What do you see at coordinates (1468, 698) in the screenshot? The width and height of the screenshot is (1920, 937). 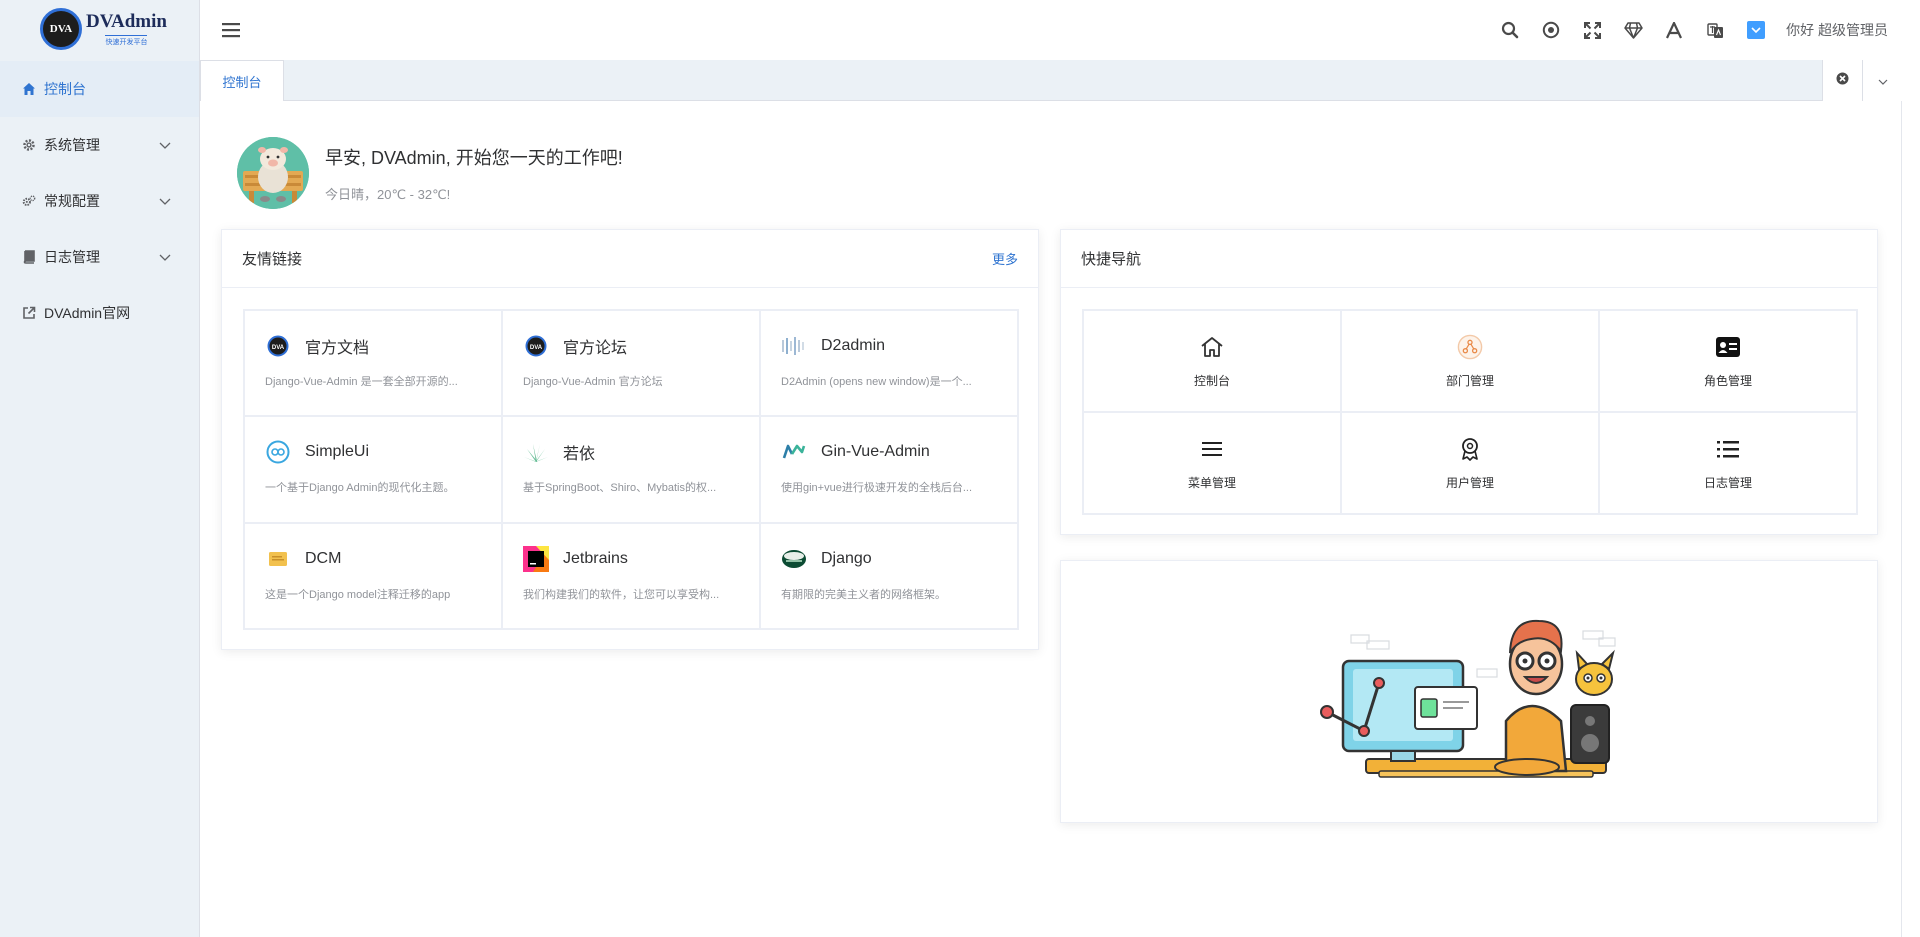 I see `developer-illustration` at bounding box center [1468, 698].